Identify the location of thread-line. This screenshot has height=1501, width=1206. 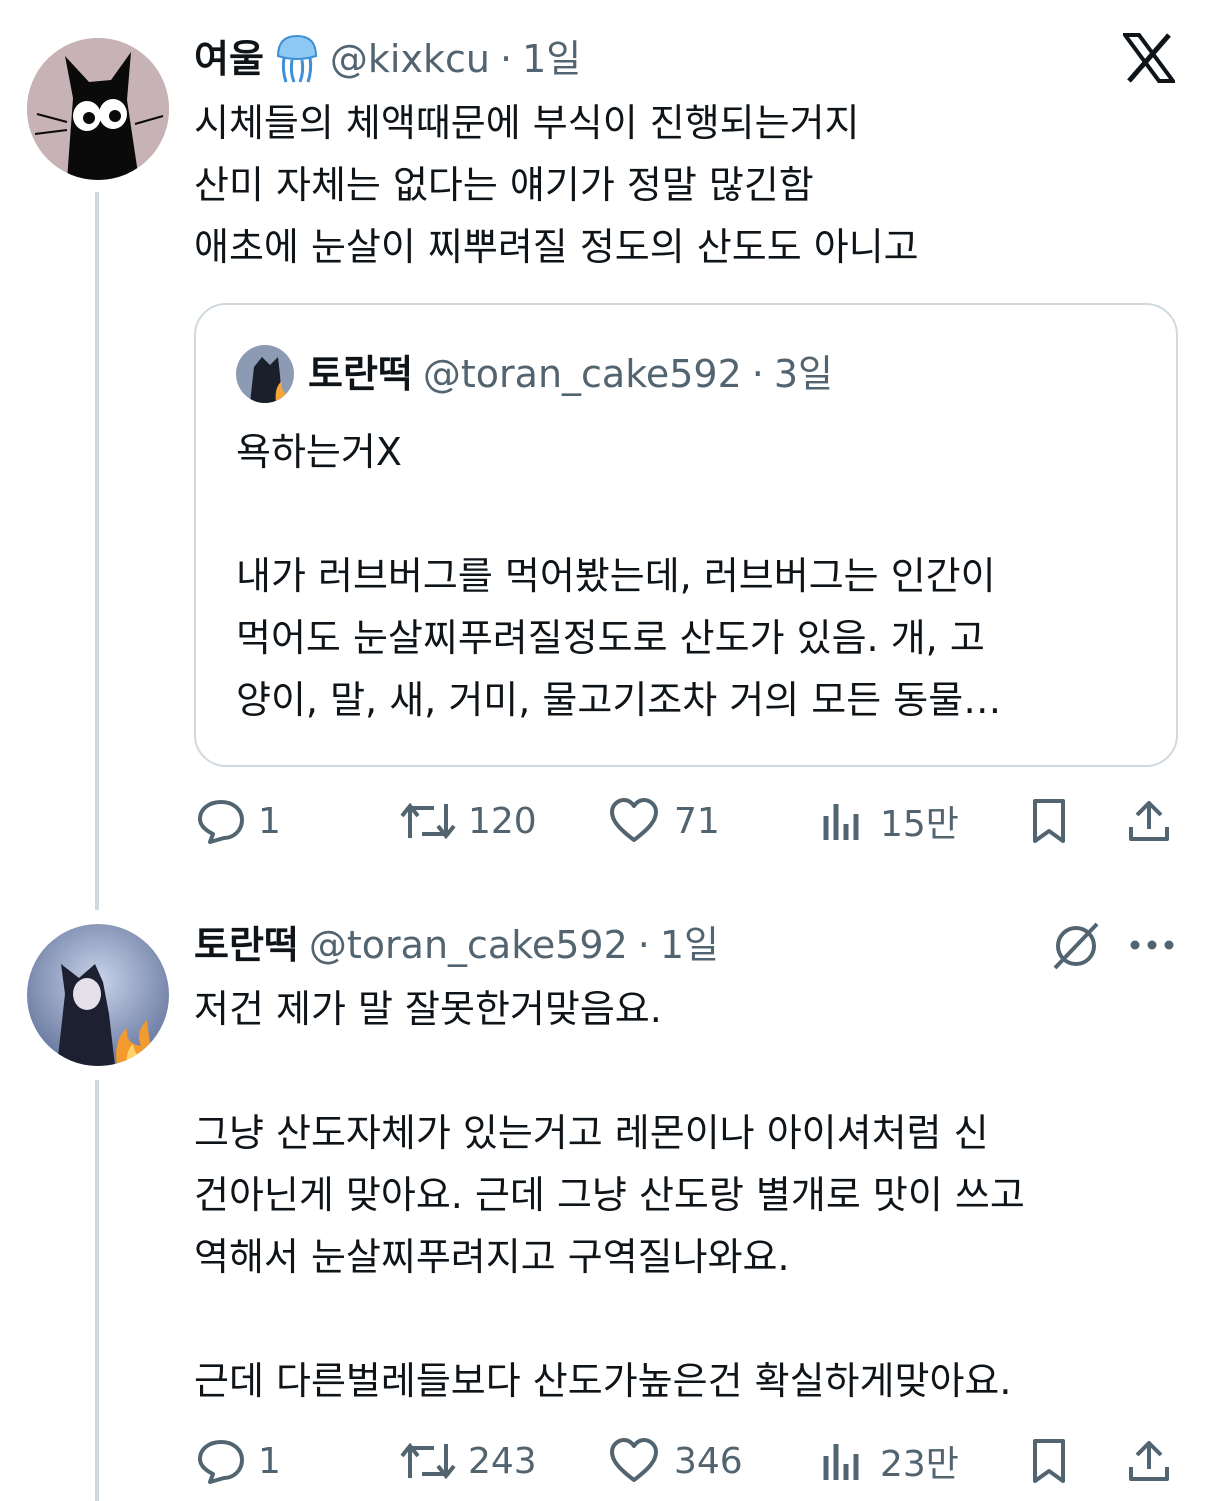
(97, 551).